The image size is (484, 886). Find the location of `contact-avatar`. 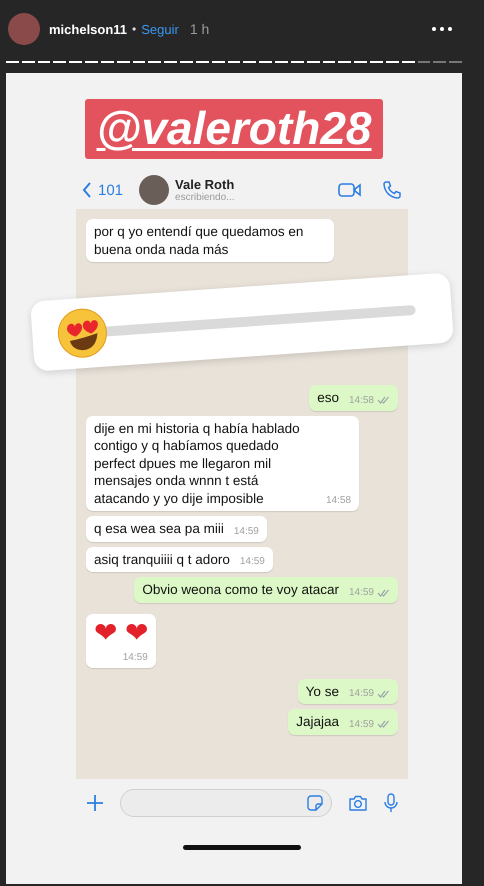

contact-avatar is located at coordinates (154, 190).